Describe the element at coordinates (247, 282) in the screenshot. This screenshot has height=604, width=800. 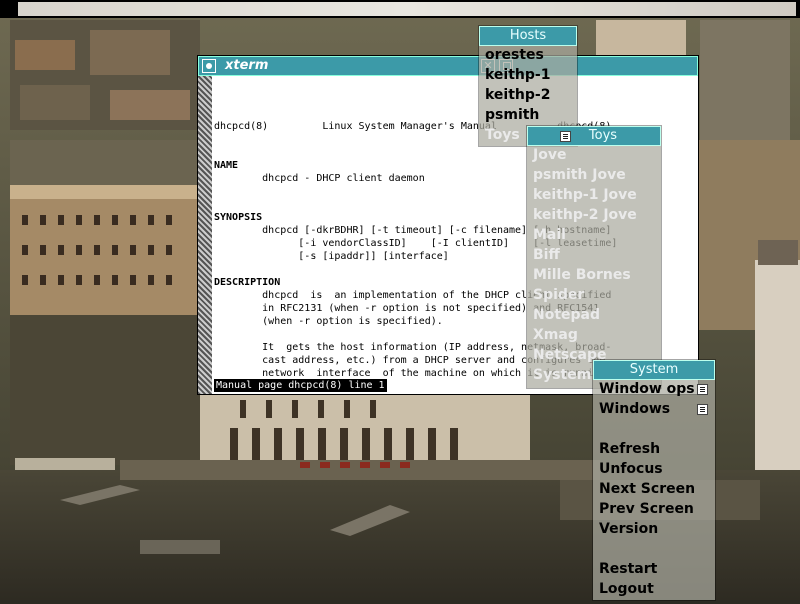
I see `section-description-heading: DESCRIPTION` at that location.